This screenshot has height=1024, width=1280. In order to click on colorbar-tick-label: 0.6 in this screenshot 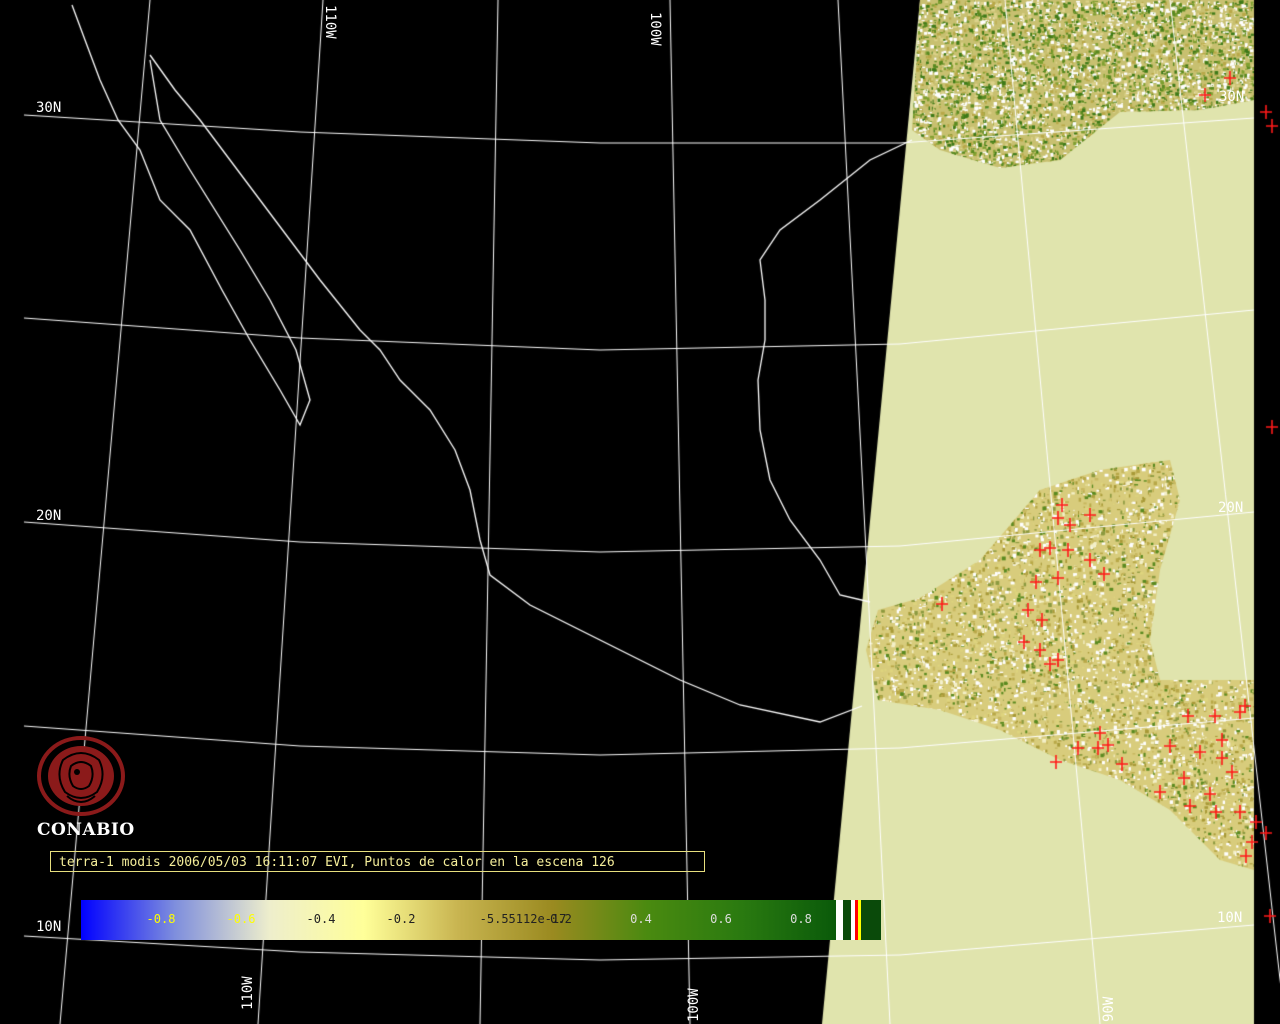, I will do `click(721, 919)`.